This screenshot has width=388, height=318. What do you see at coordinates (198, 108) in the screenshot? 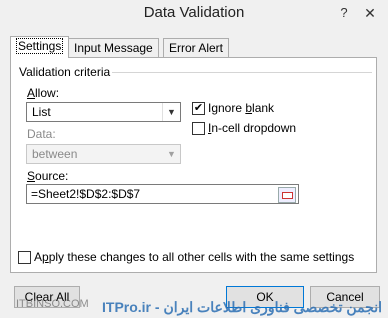
I see `ignore-blank-checkbox: ✔` at bounding box center [198, 108].